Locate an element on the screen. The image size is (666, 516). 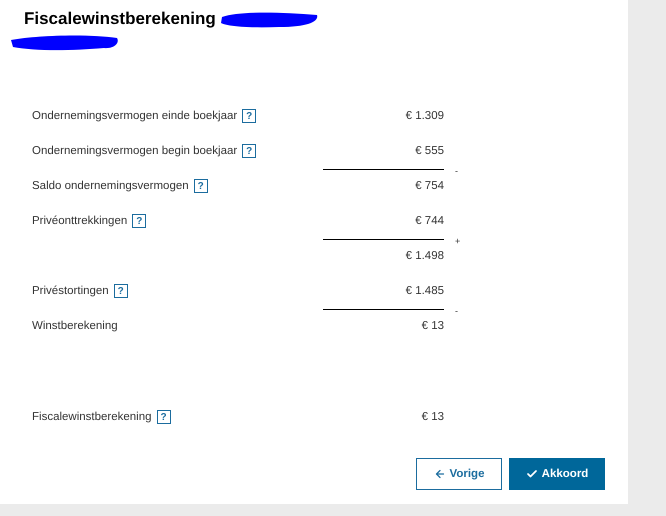
amount: € 1.309 is located at coordinates (425, 116).